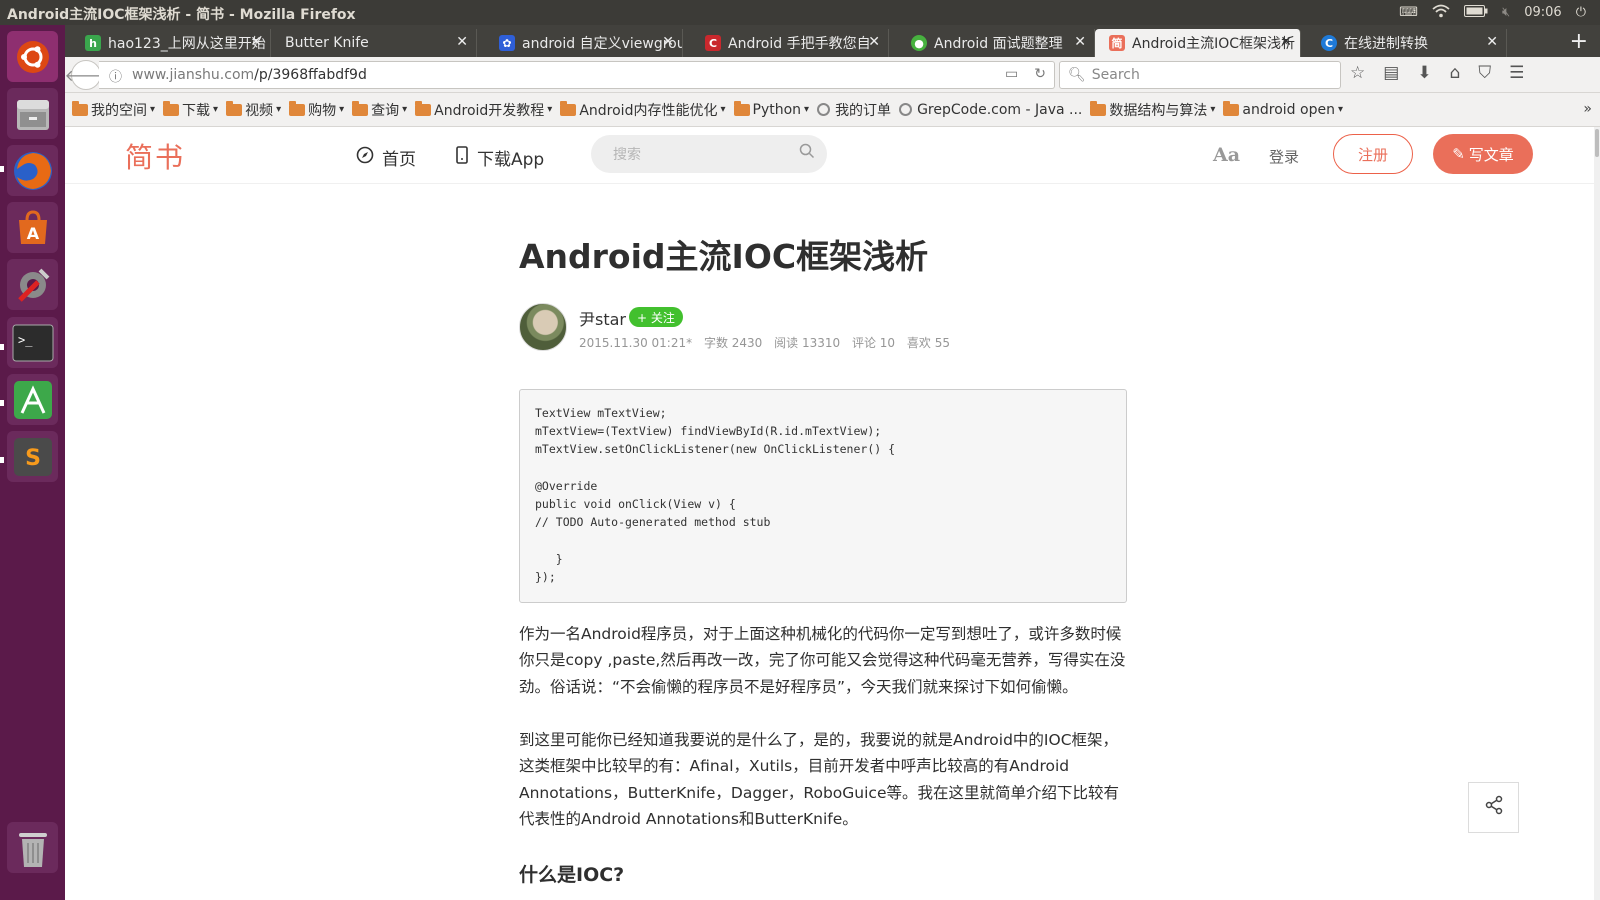 This screenshot has height=900, width=1600. What do you see at coordinates (1284, 156) in the screenshot?
I see `login-link: 登录` at bounding box center [1284, 156].